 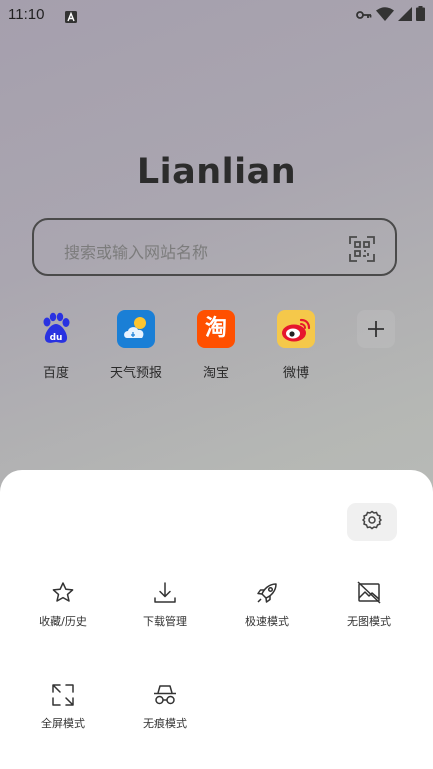 What do you see at coordinates (136, 251) in the screenshot?
I see `search-placeholder: 搜索或输入网站名称` at bounding box center [136, 251].